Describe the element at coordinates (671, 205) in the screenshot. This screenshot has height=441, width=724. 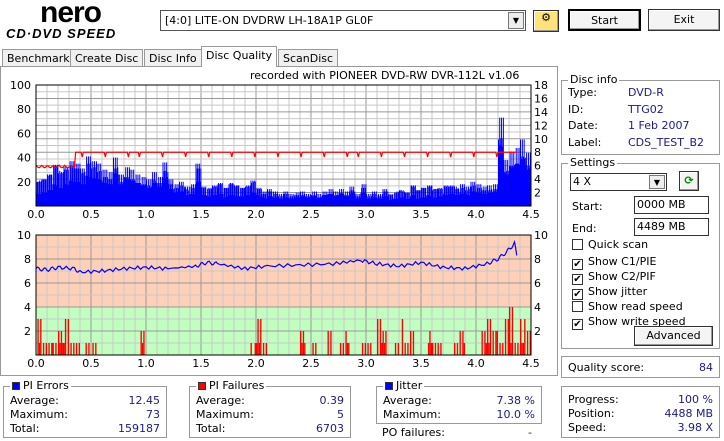
I see `start-input: 0000 MB` at that location.